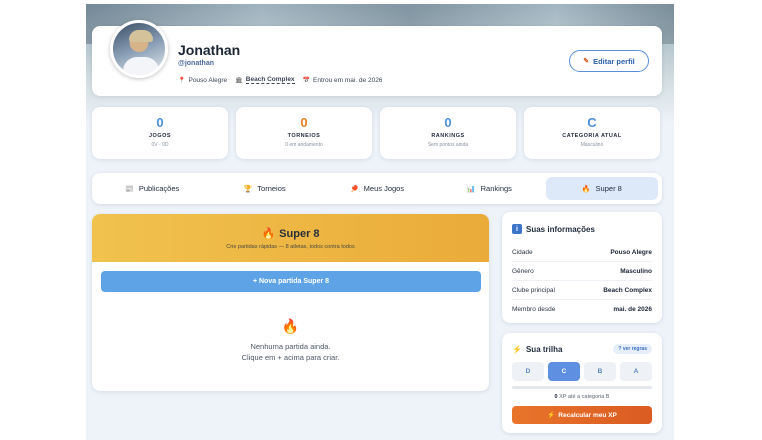  I want to click on trilha-title-text: Sua trilha, so click(544, 349).